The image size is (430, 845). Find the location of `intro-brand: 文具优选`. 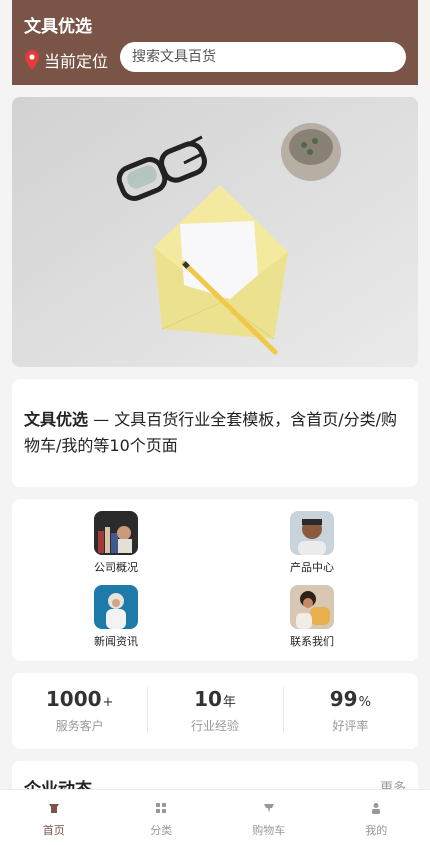

intro-brand: 文具优选 is located at coordinates (56, 419).